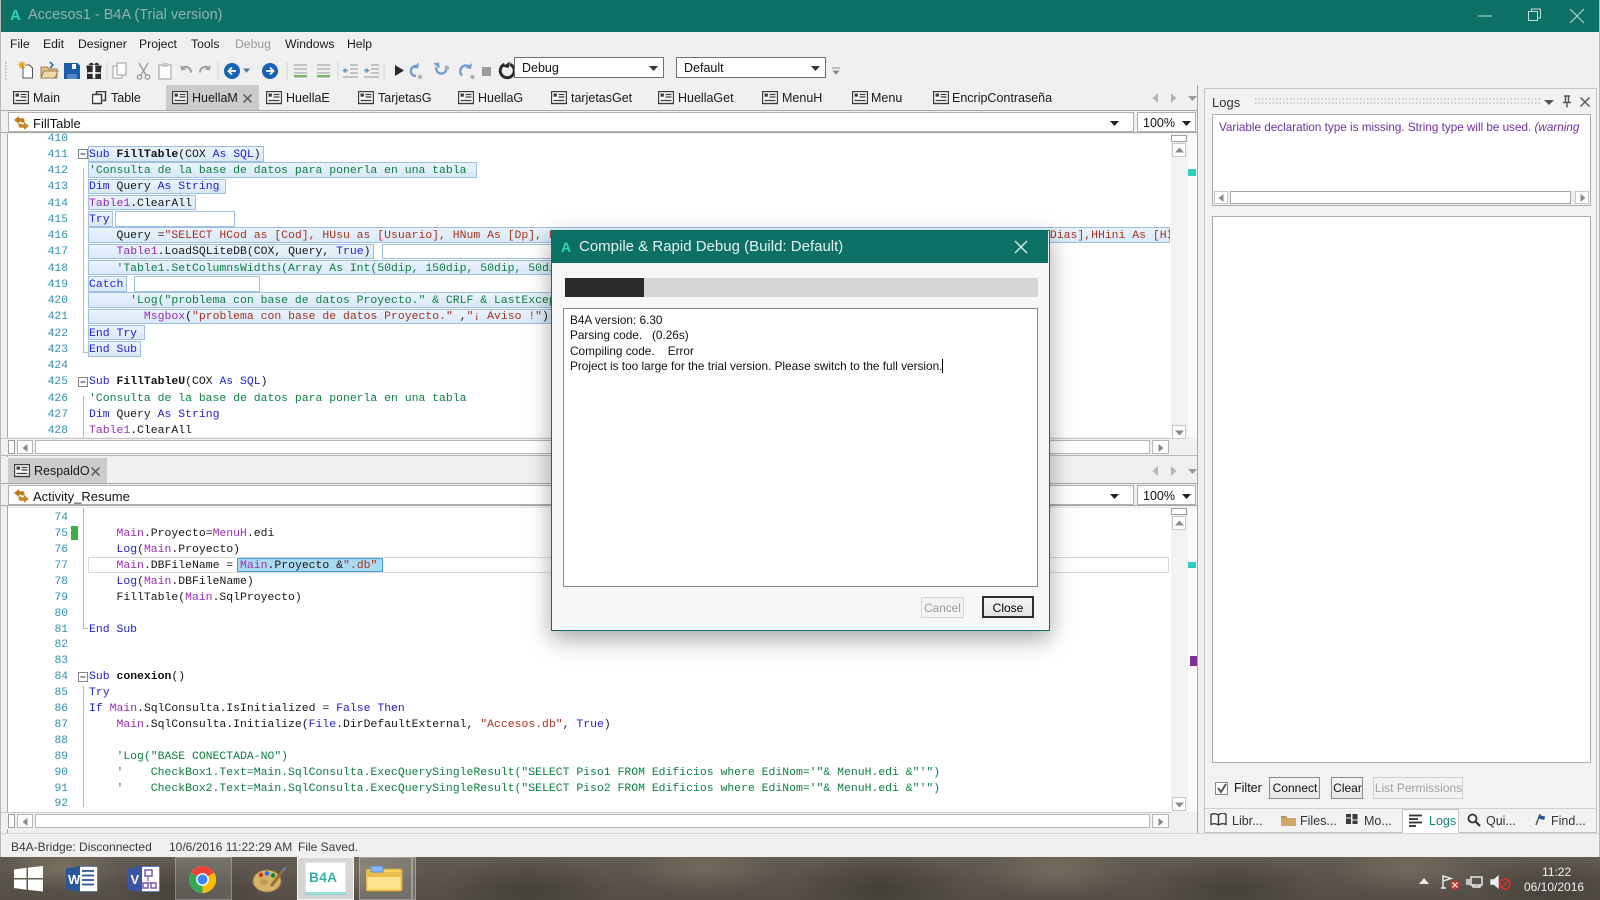  What do you see at coordinates (135, 879) in the screenshot?
I see `svg-text: V` at bounding box center [135, 879].